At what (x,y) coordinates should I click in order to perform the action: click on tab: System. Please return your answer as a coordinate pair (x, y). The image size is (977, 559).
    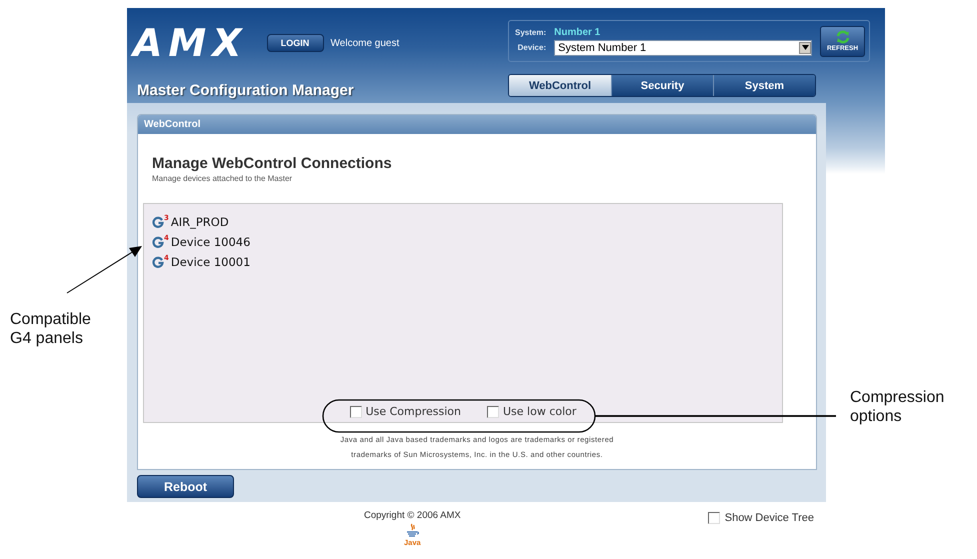
    Looking at the image, I should click on (764, 85).